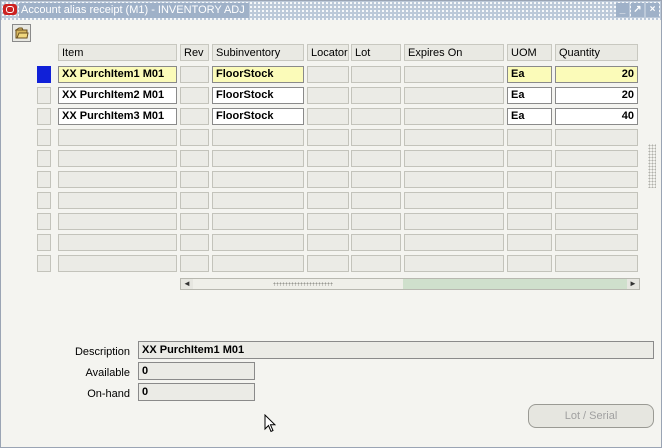 Image resolution: width=662 pixels, height=448 pixels. I want to click on open-folder-button, so click(21, 33).